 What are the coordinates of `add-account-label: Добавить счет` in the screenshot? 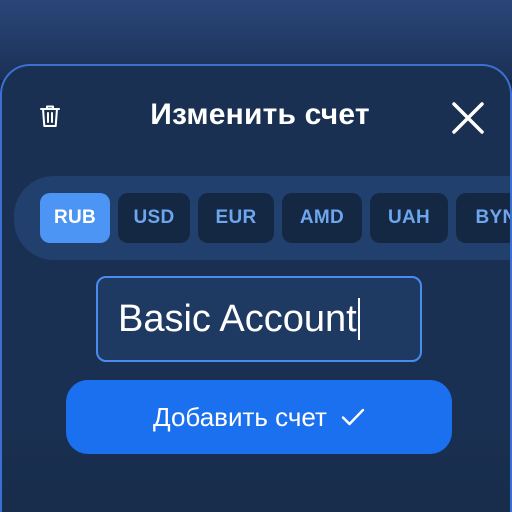 It's located at (240, 416).